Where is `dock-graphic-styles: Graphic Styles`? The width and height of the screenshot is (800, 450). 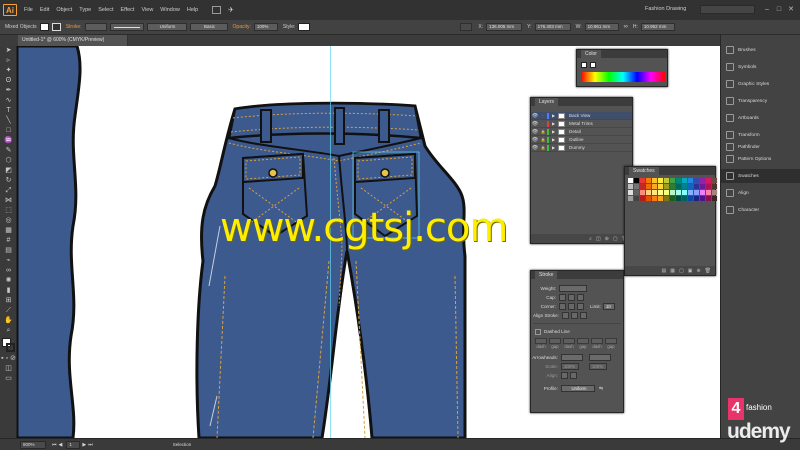 dock-graphic-styles: Graphic Styles is located at coordinates (760, 84).